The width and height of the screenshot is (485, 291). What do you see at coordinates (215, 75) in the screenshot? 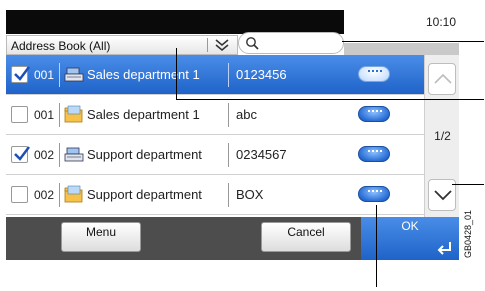
I see `list-item: 001 Sales department 1 0123456` at bounding box center [215, 75].